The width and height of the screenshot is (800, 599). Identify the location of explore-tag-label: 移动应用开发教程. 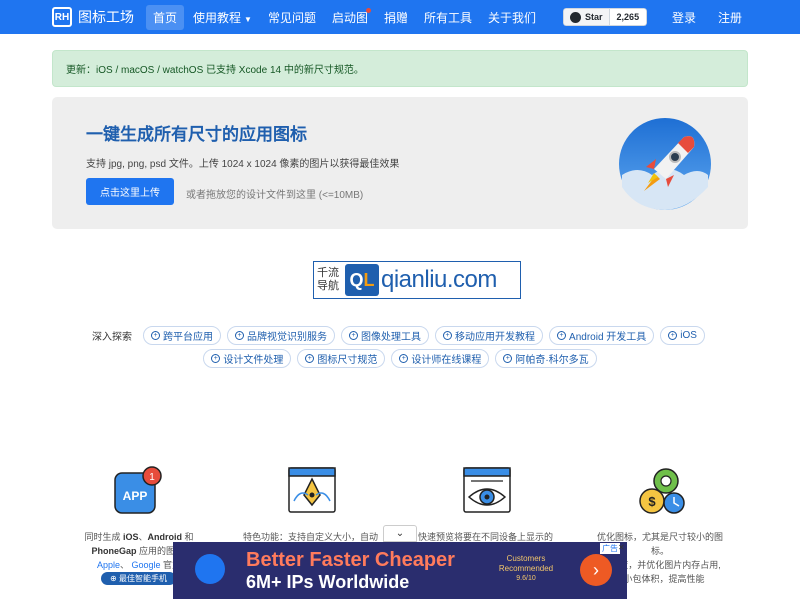
(495, 337).